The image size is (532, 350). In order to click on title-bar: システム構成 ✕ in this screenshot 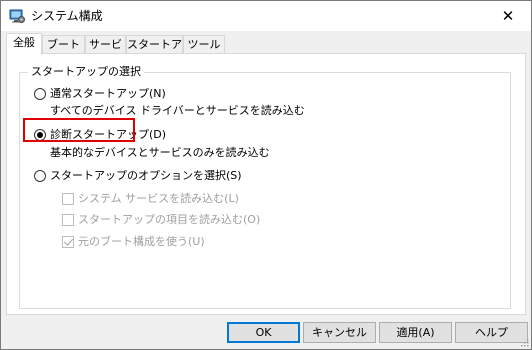, I will do `click(266, 16)`.